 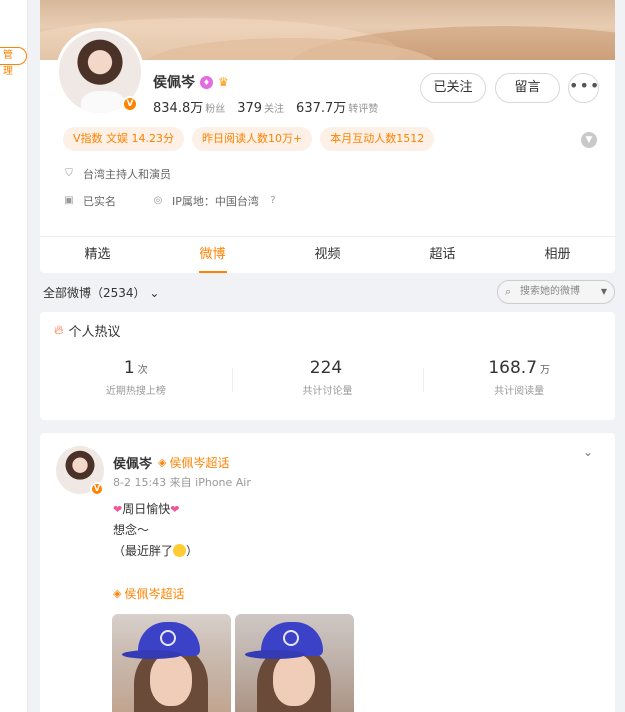 I want to click on tab-video: 视频, so click(x=327, y=255).